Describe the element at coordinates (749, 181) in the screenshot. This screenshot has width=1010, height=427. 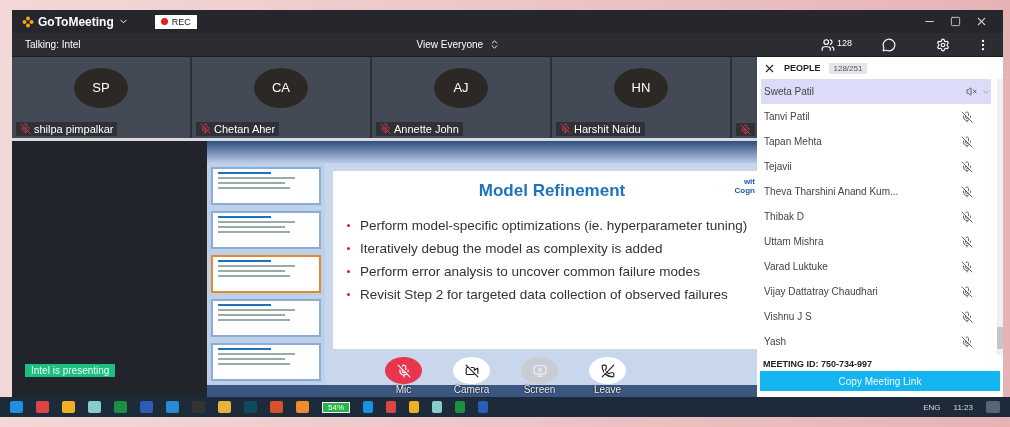
I see `logo-text: wit` at that location.